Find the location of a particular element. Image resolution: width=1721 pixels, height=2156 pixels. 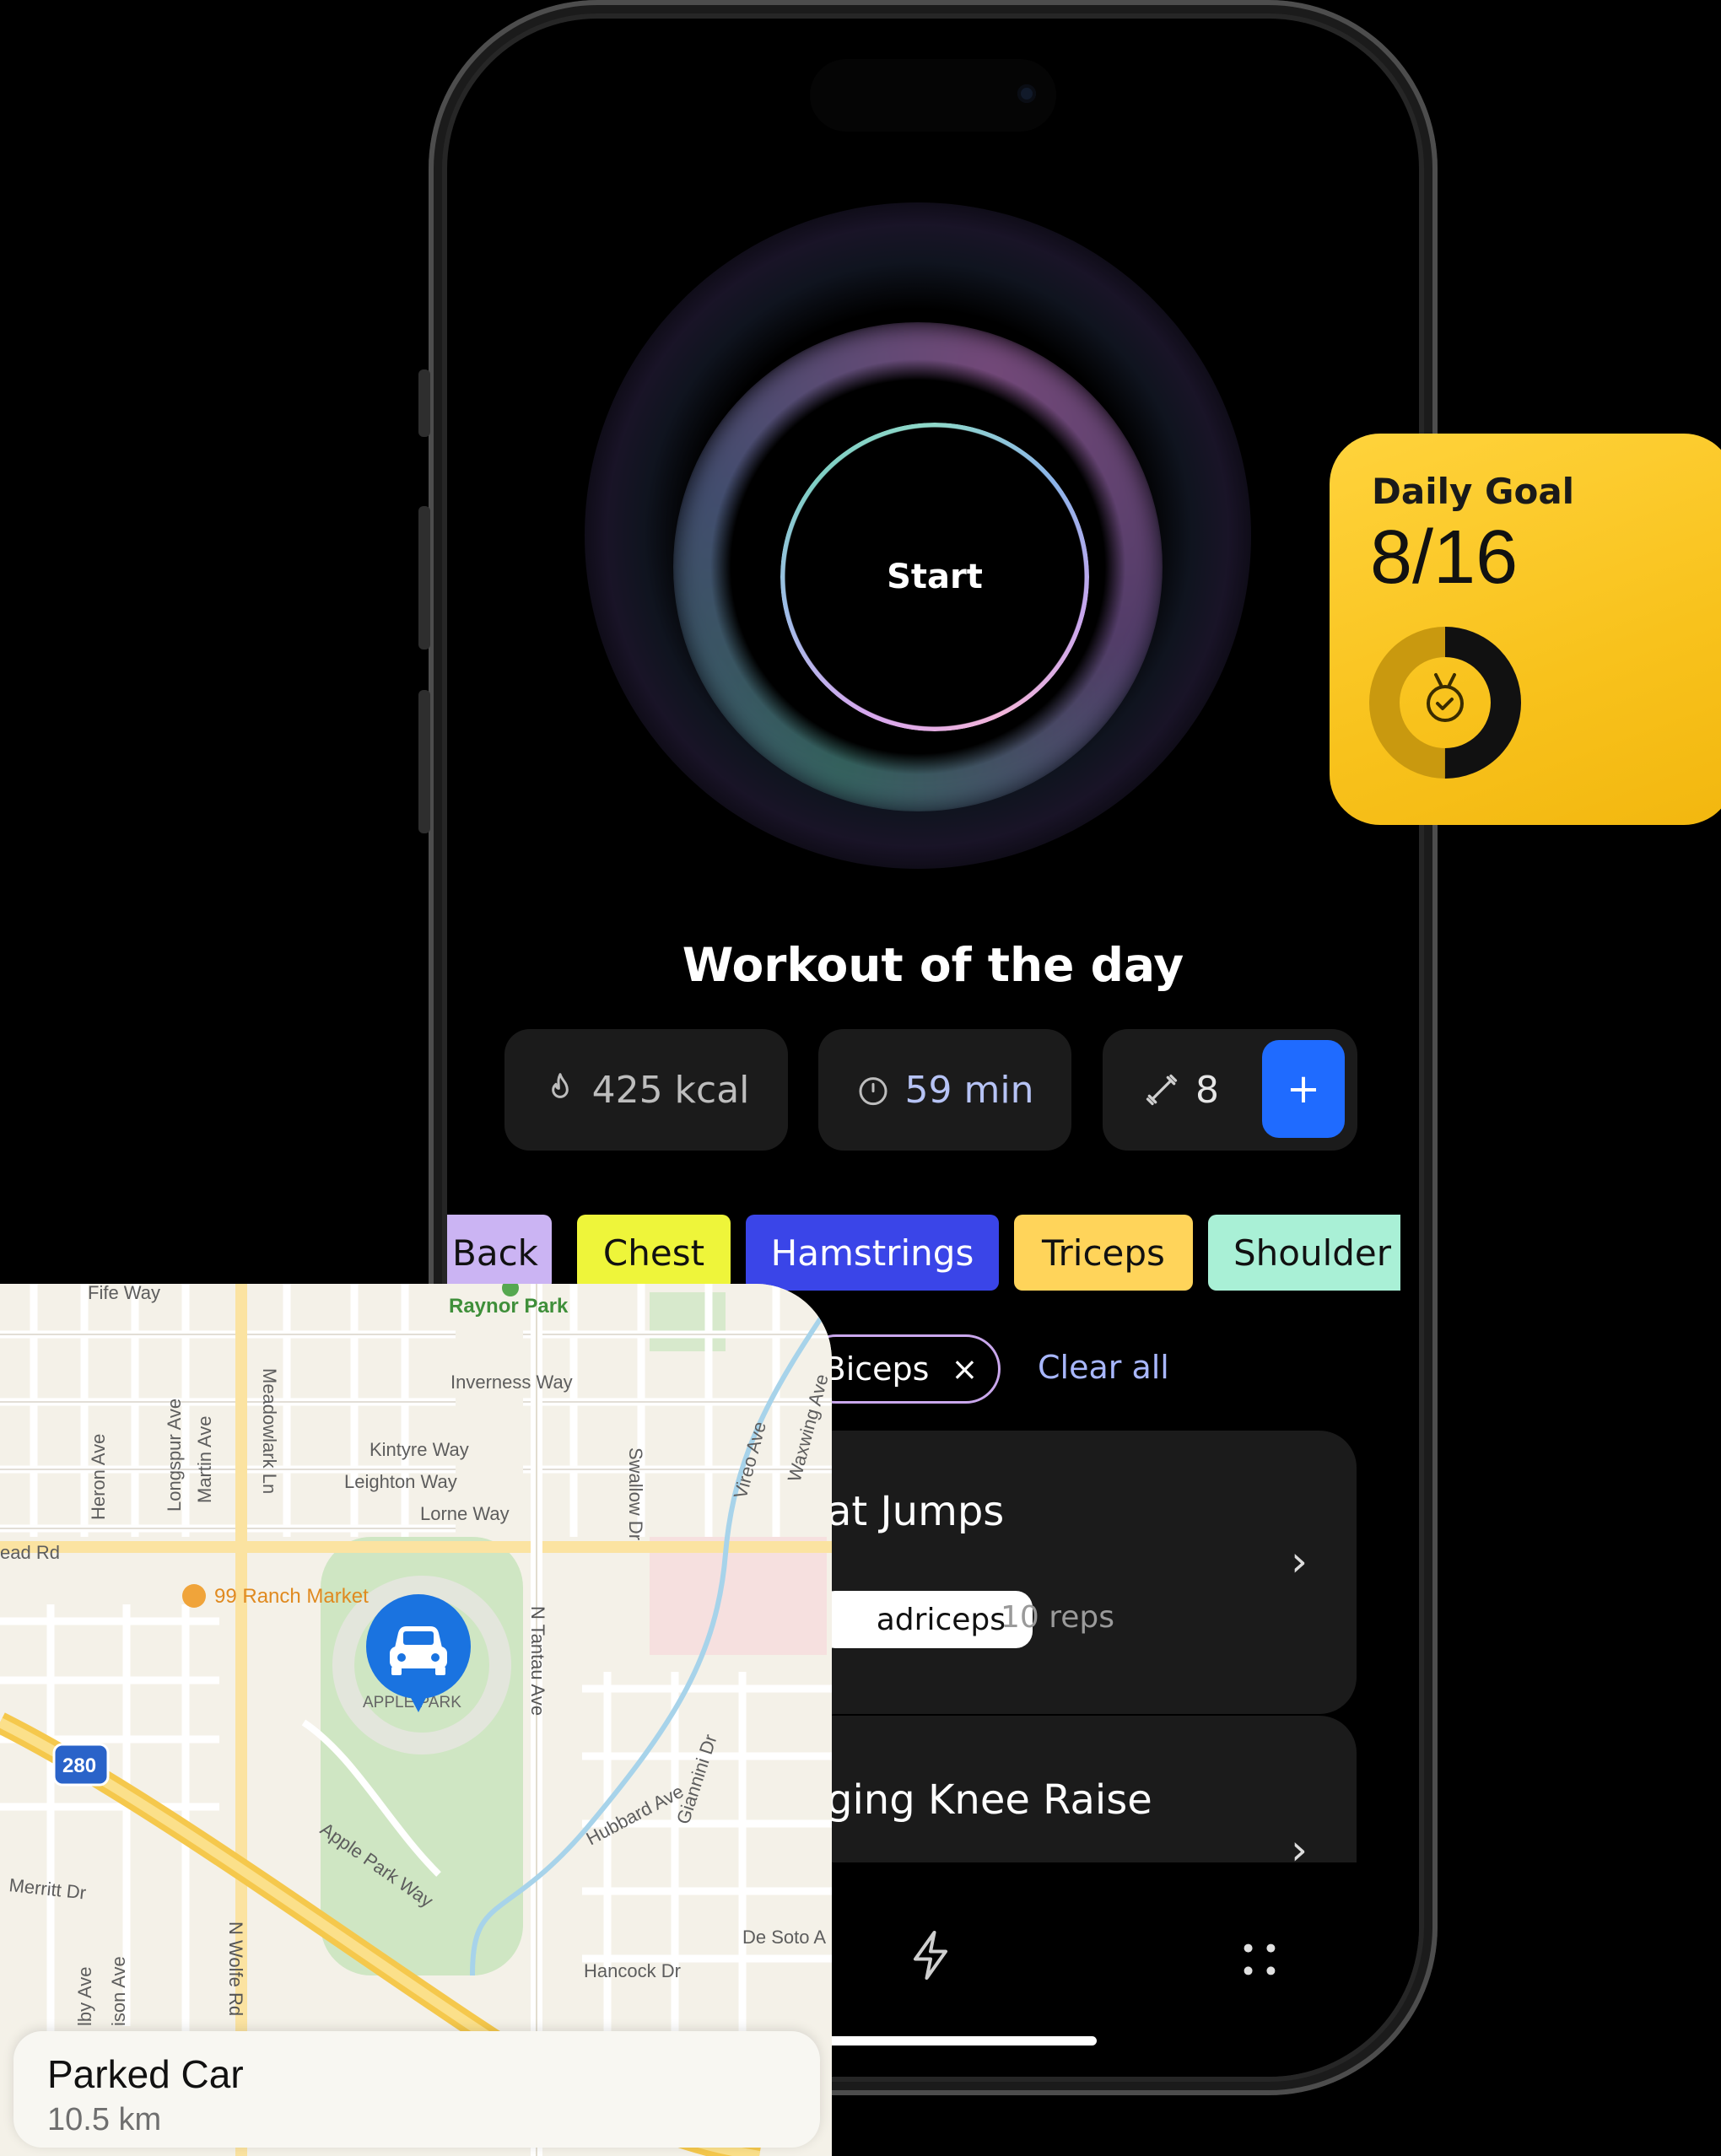

car-icon is located at coordinates (418, 1650).